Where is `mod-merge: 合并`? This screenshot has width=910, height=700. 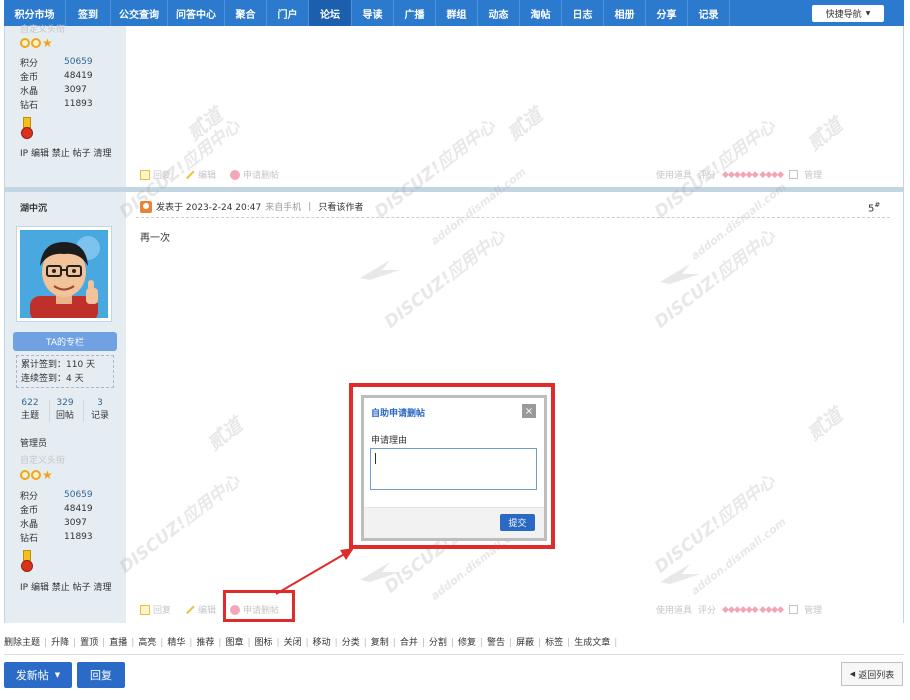 mod-merge: 合并 is located at coordinates (414, 641).